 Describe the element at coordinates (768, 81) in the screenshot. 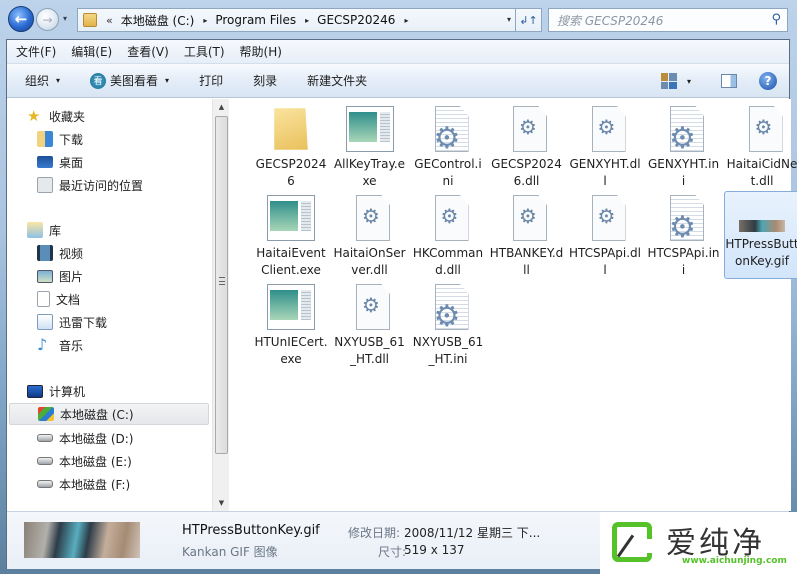

I see `help-icon: ?` at that location.